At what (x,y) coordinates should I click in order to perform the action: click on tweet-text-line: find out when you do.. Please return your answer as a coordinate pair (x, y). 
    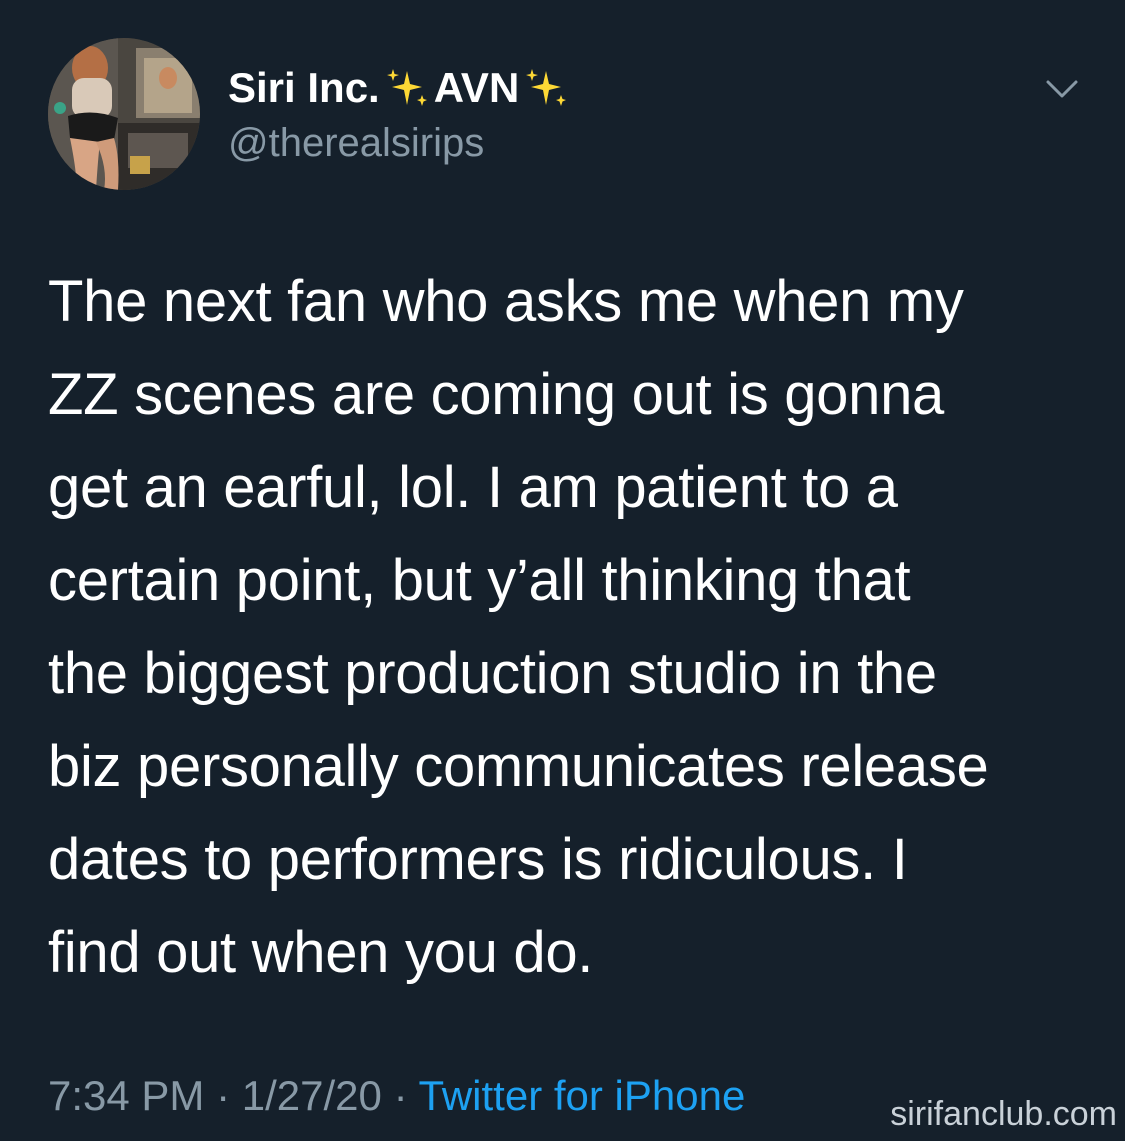
    Looking at the image, I should click on (321, 952).